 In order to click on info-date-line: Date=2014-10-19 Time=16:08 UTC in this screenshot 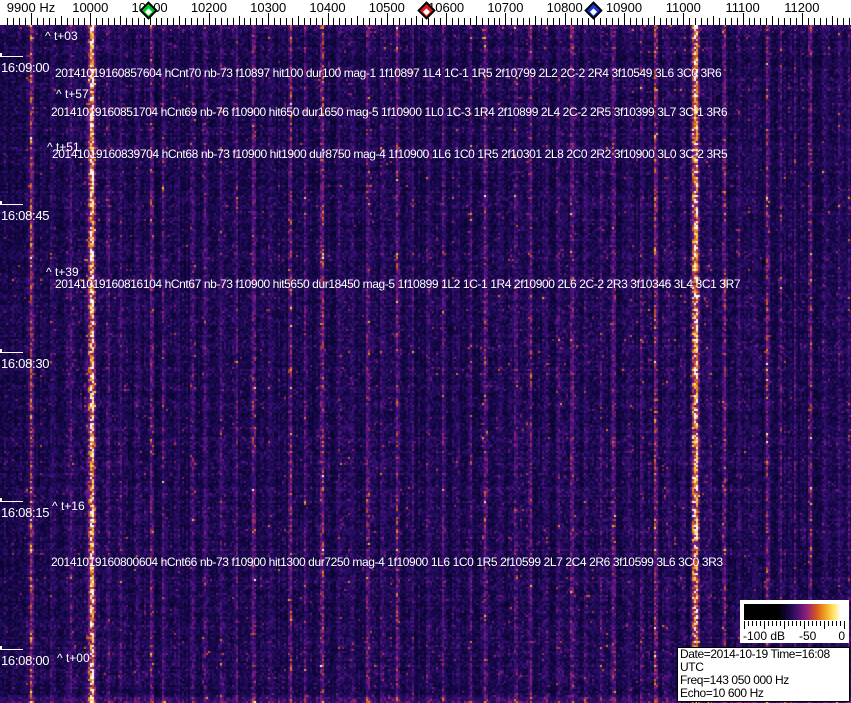, I will do `click(755, 660)`.